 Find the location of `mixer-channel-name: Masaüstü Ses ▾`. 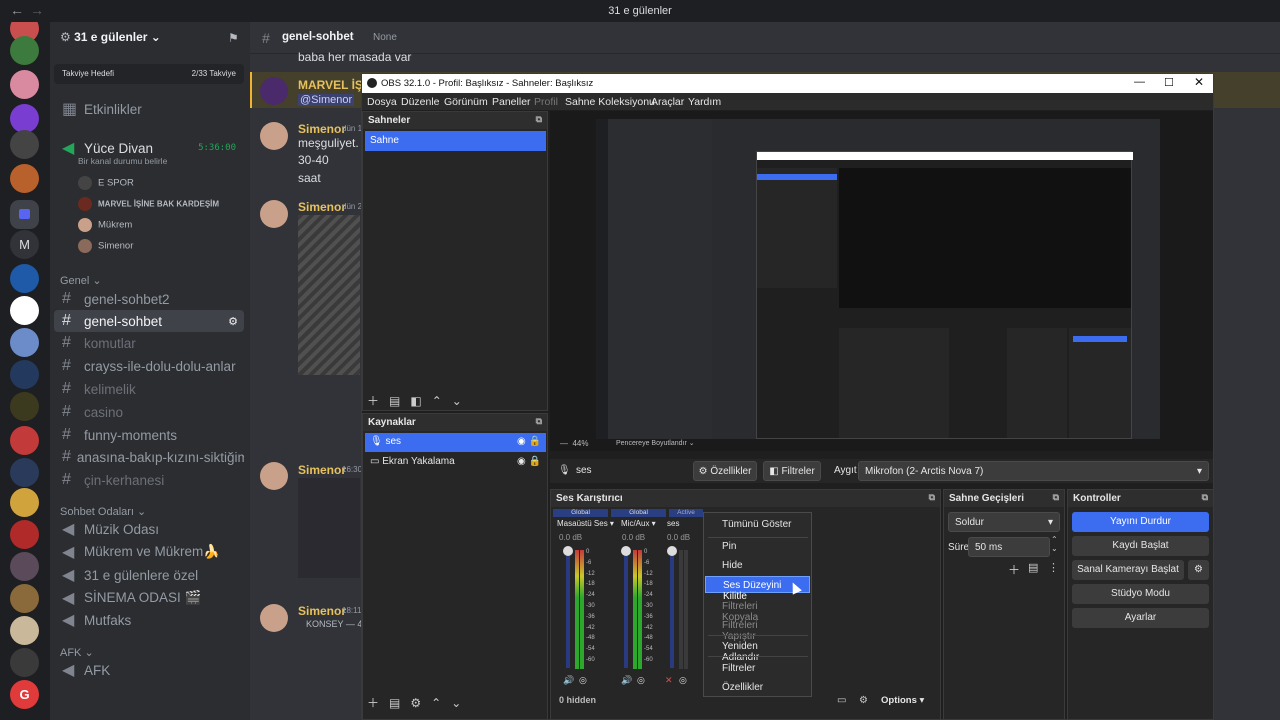

mixer-channel-name: Masaüstü Ses ▾ is located at coordinates (585, 523).